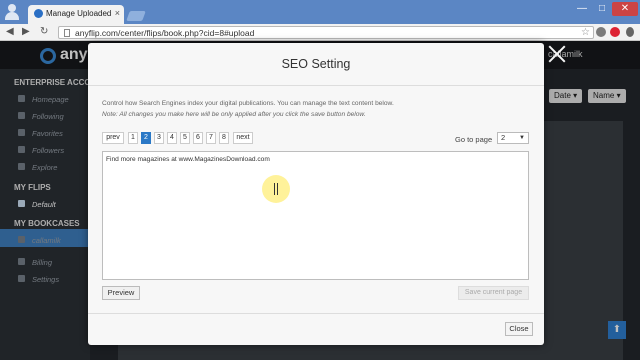  What do you see at coordinates (185, 138) in the screenshot?
I see `pager-page-5: 5` at bounding box center [185, 138].